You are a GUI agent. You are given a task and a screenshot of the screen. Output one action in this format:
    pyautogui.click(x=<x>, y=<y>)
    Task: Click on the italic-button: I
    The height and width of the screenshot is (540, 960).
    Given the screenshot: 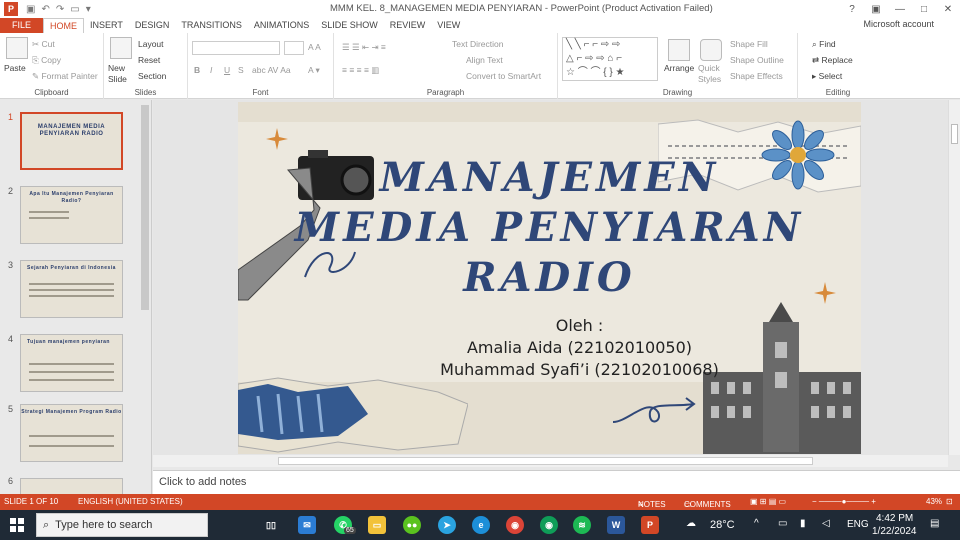 What is the action you would take?
    pyautogui.click(x=211, y=70)
    